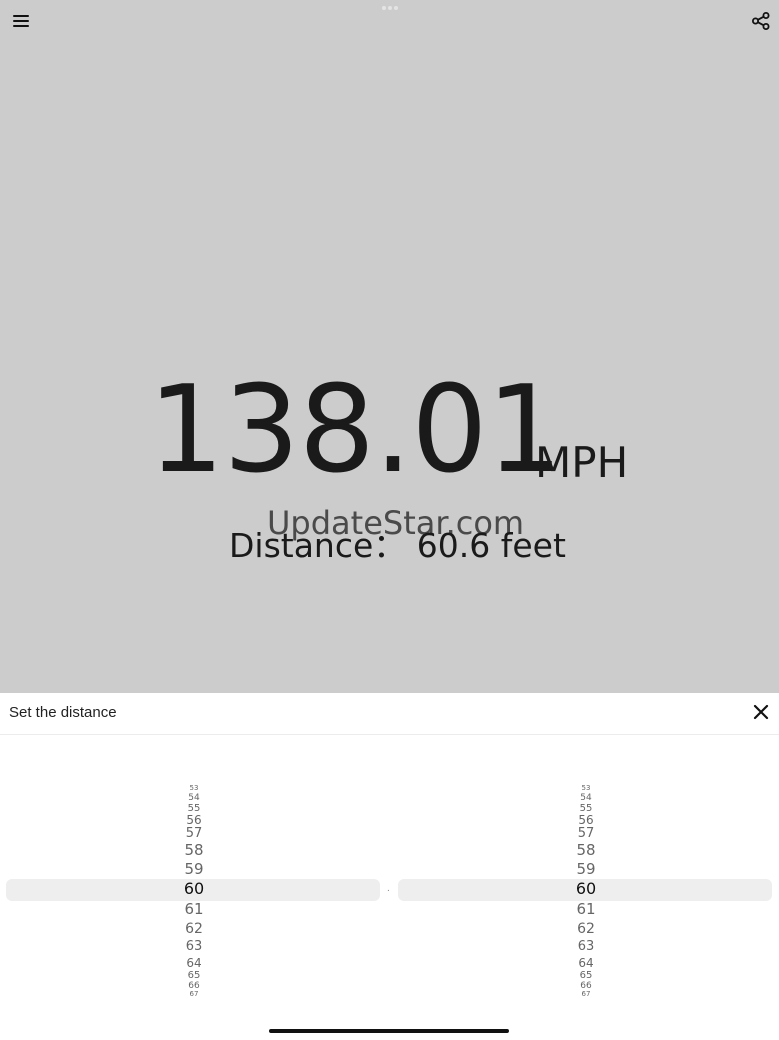 The width and height of the screenshot is (779, 1040). What do you see at coordinates (355, 430) in the screenshot?
I see `speed-value: 138.01` at bounding box center [355, 430].